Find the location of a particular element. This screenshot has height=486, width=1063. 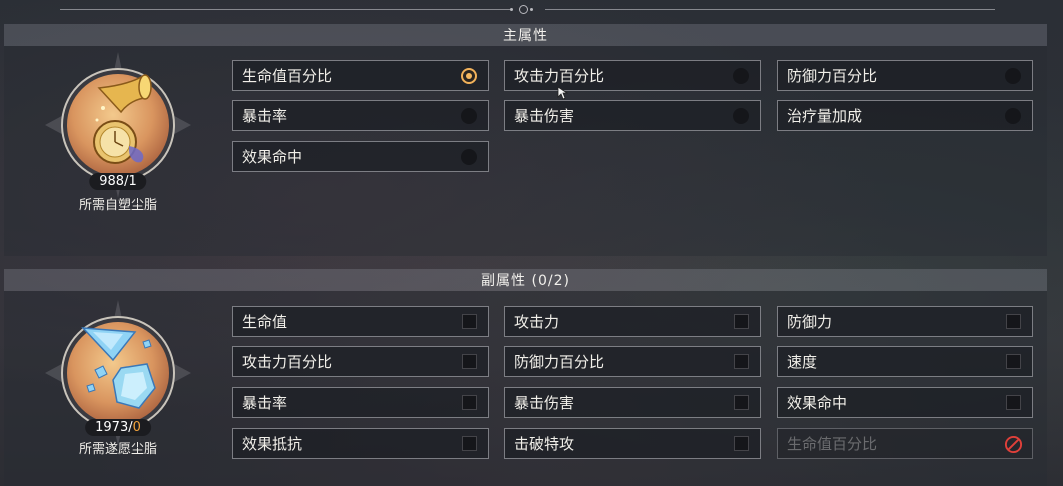

option-label: 击破特攻 is located at coordinates (544, 444).